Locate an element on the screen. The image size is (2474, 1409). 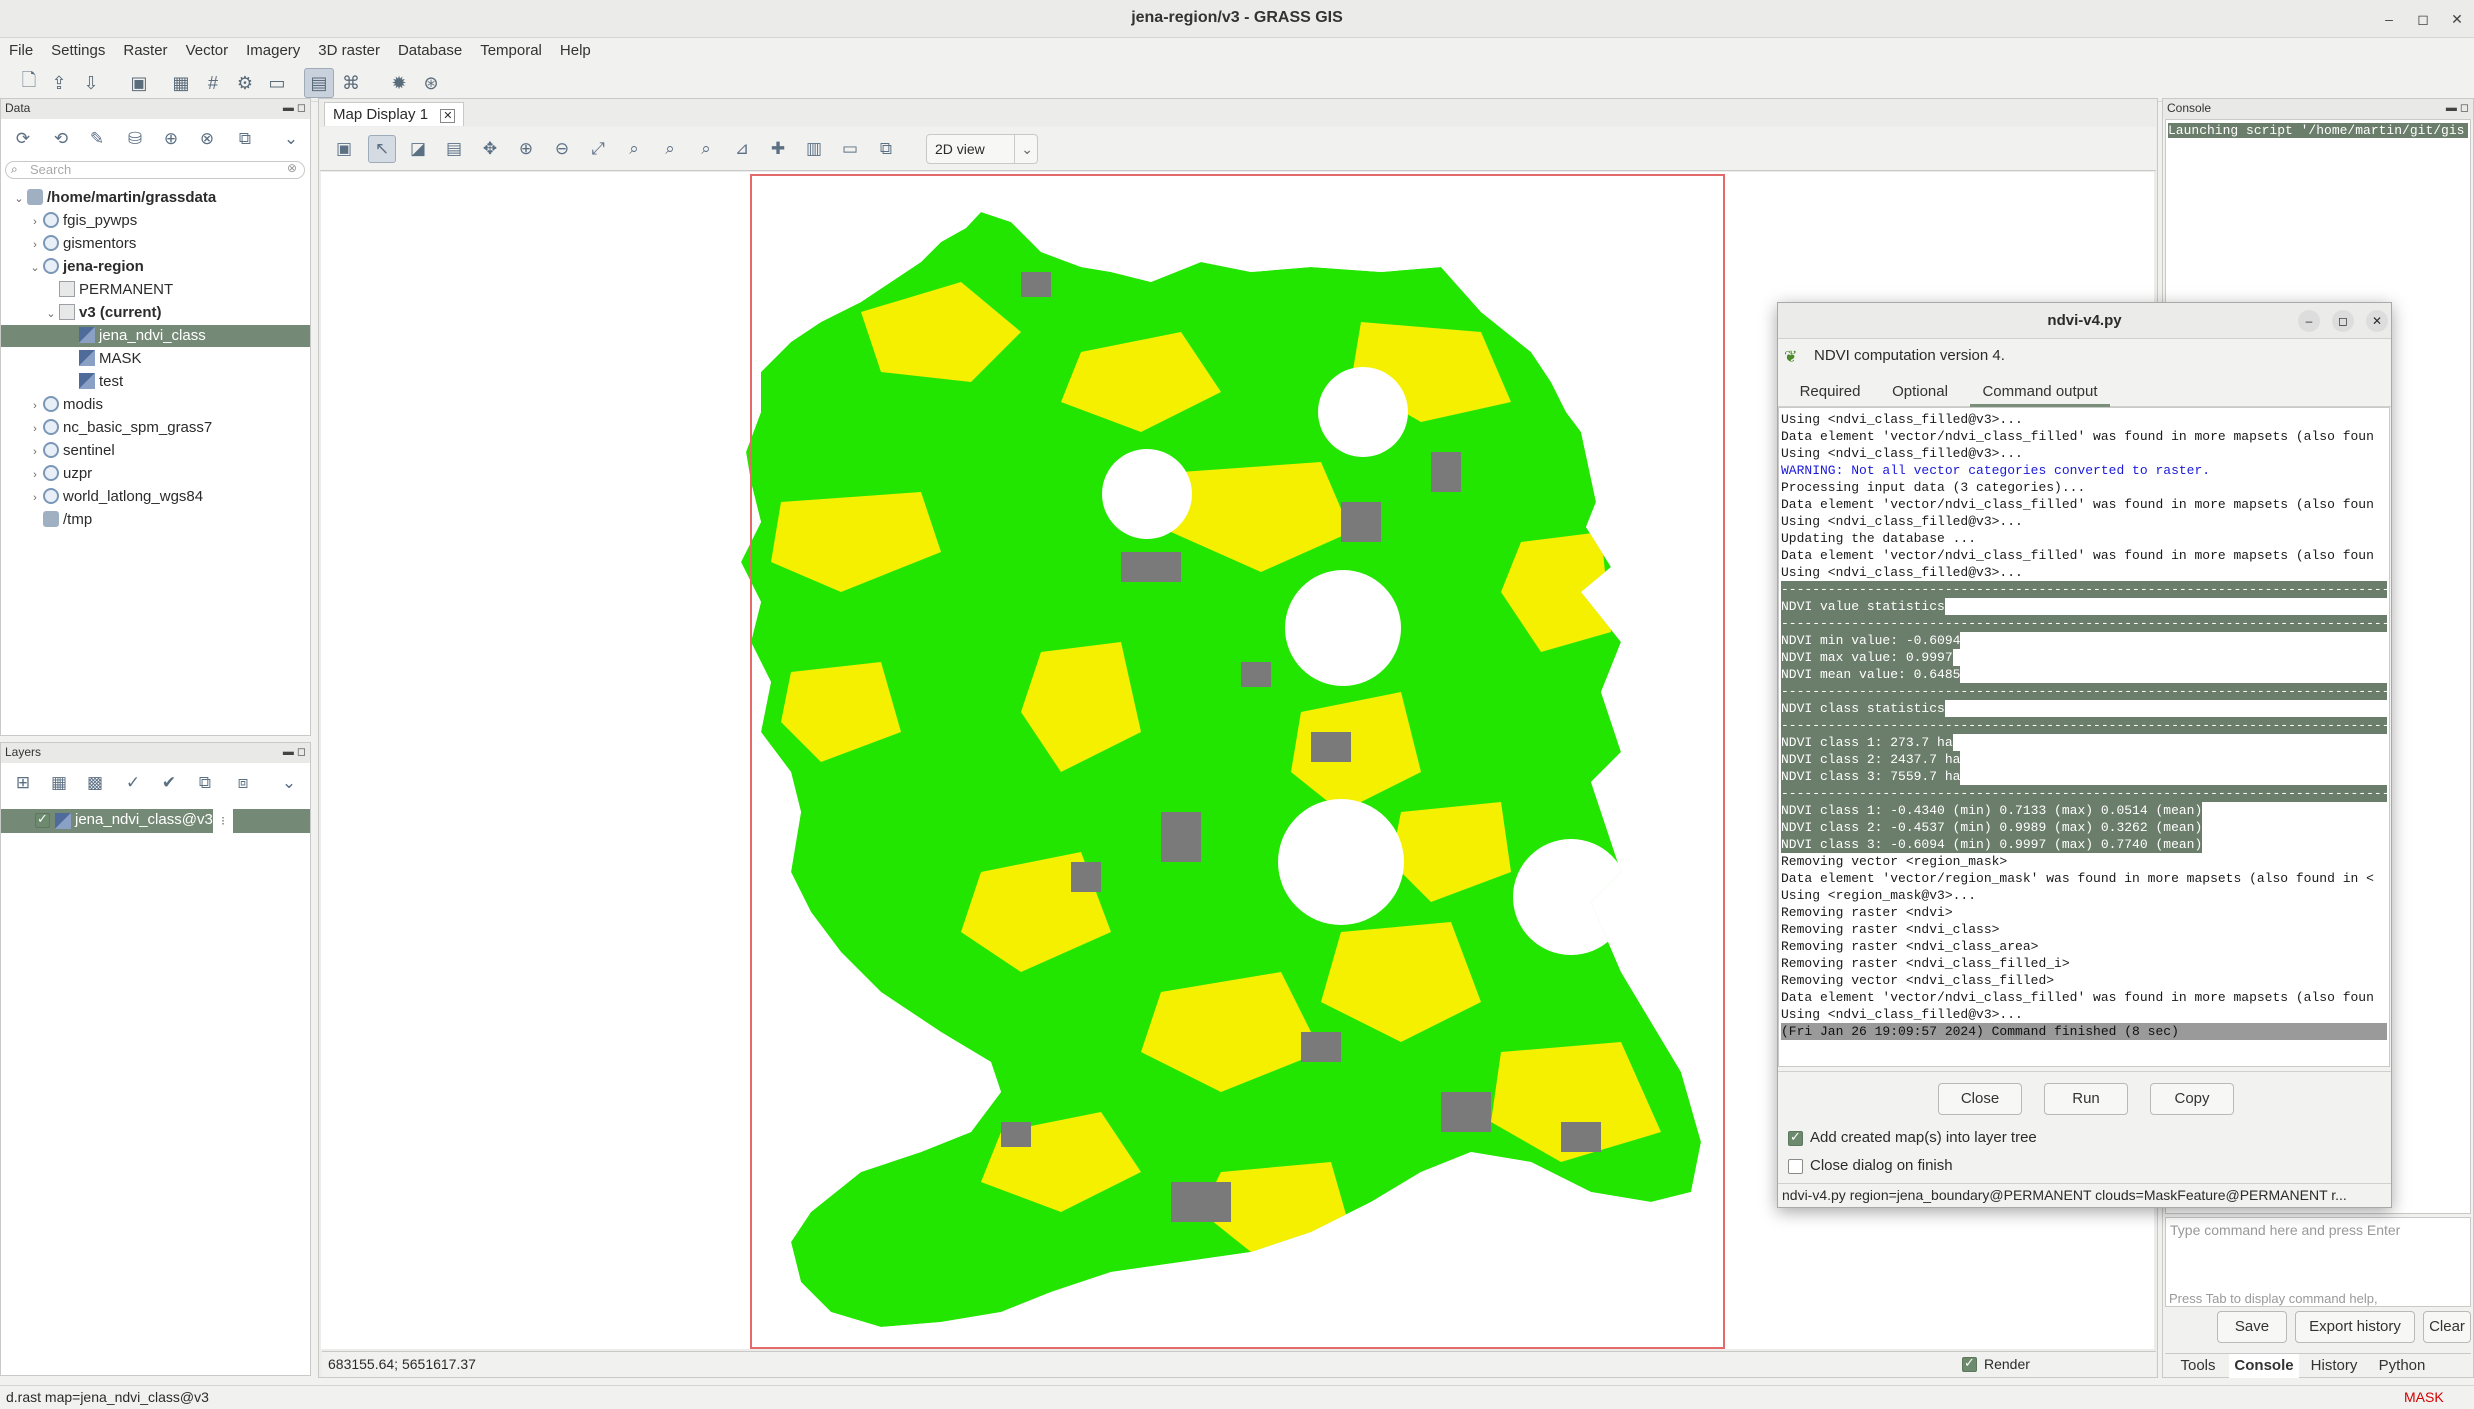
print-icon: ⧉ is located at coordinates (886, 149).